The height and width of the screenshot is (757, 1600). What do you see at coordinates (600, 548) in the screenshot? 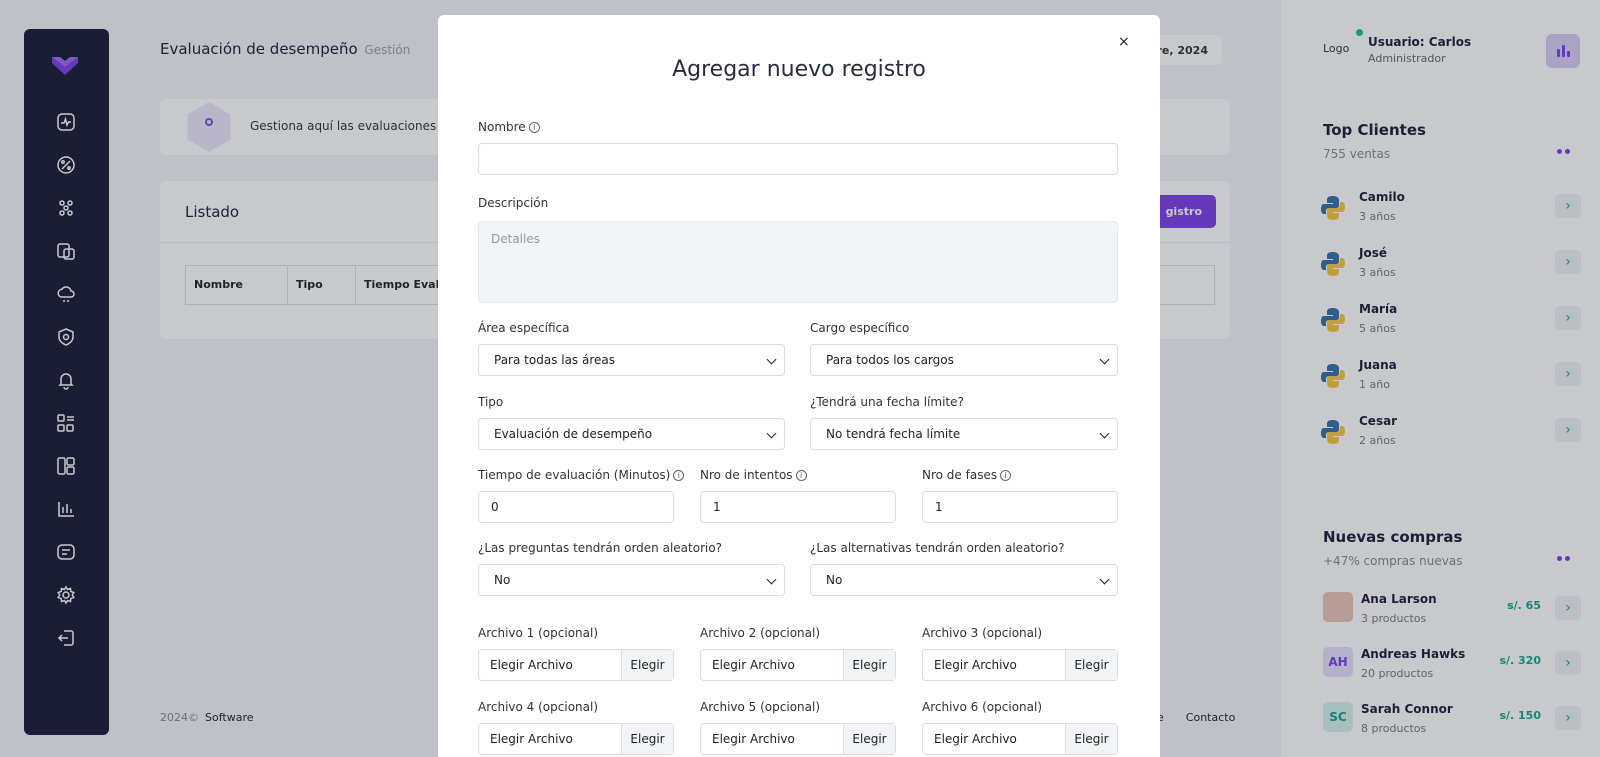
I see `preguntas-label: ¿Las preguntas tendrán orden aleatorio?` at bounding box center [600, 548].